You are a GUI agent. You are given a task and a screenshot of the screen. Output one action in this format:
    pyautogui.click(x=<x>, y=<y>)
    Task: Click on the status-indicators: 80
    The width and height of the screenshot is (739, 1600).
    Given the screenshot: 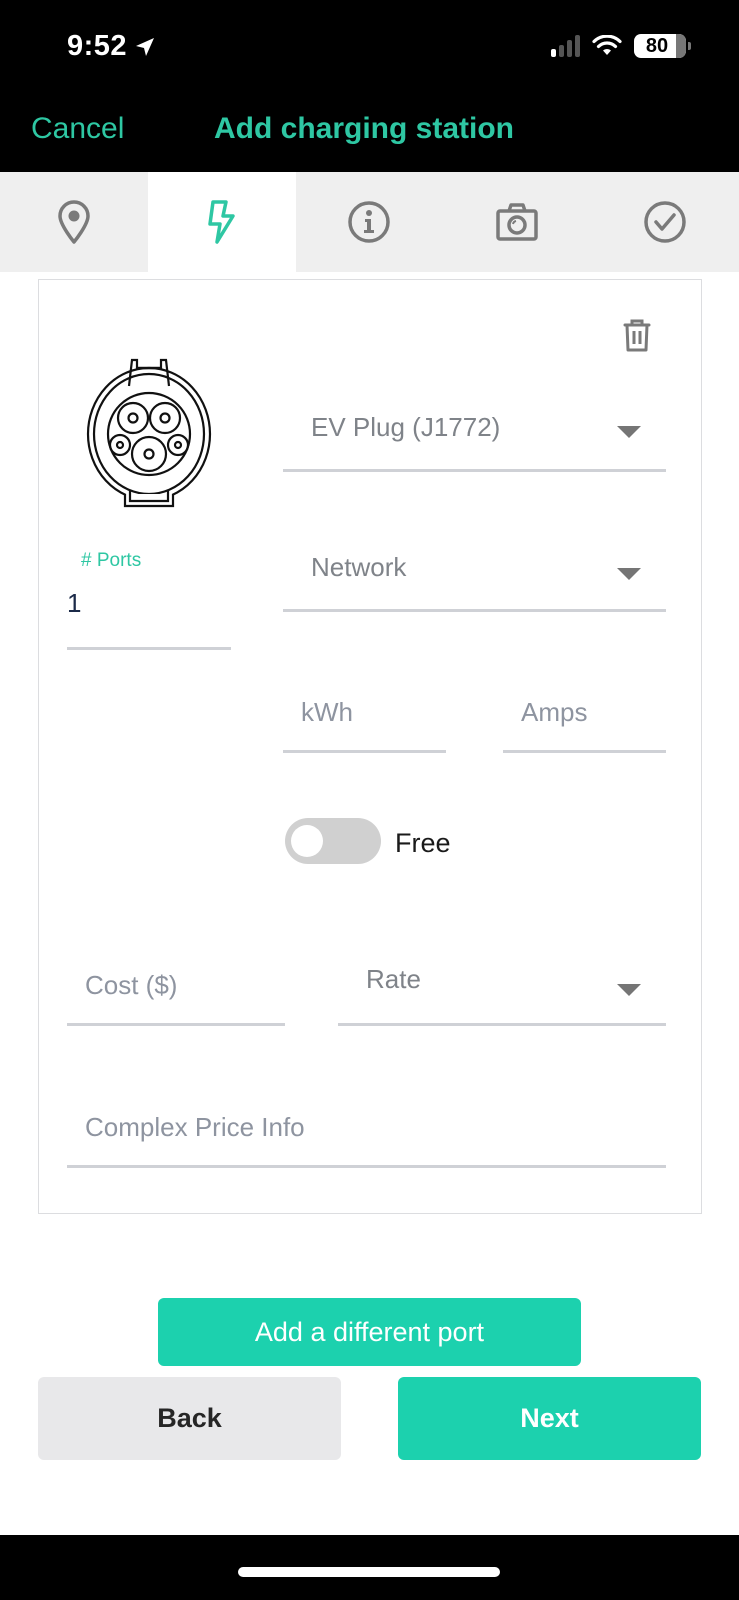 What is the action you would take?
    pyautogui.click(x=621, y=46)
    